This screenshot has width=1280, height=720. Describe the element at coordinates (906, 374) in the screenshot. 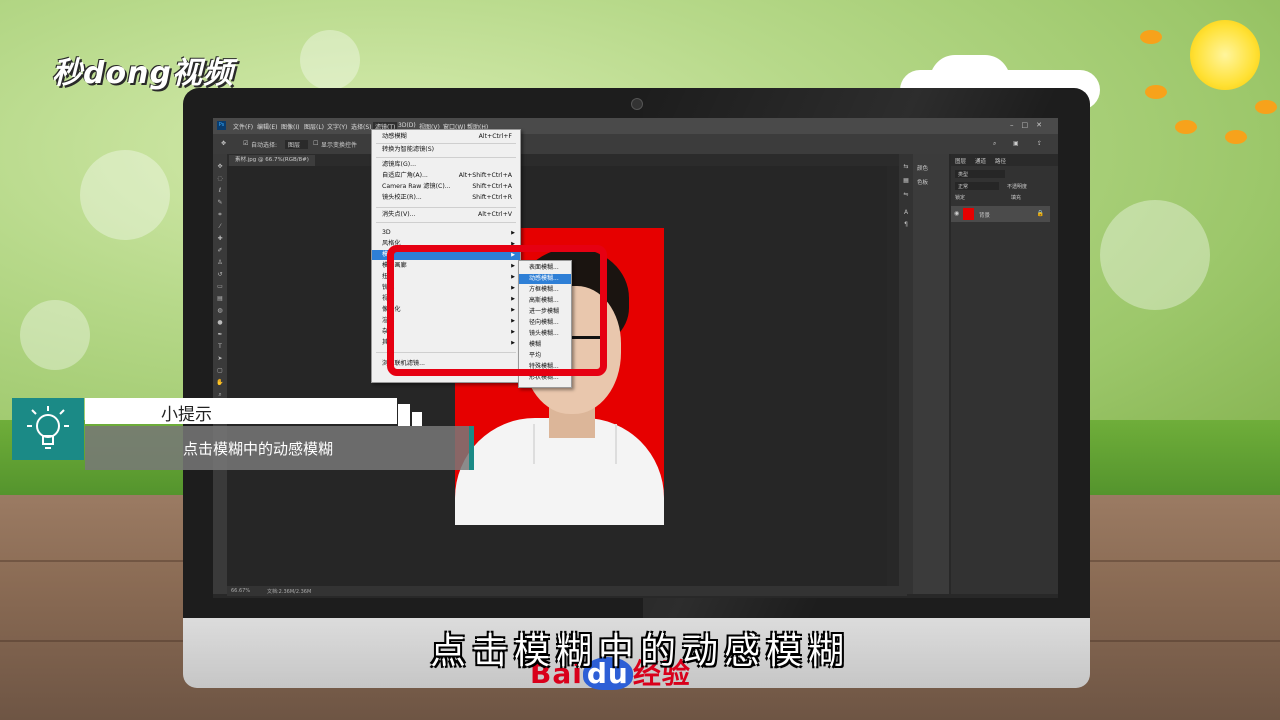

I see `panel-strip: ⇆ ▦ ⇋ A ¶` at that location.